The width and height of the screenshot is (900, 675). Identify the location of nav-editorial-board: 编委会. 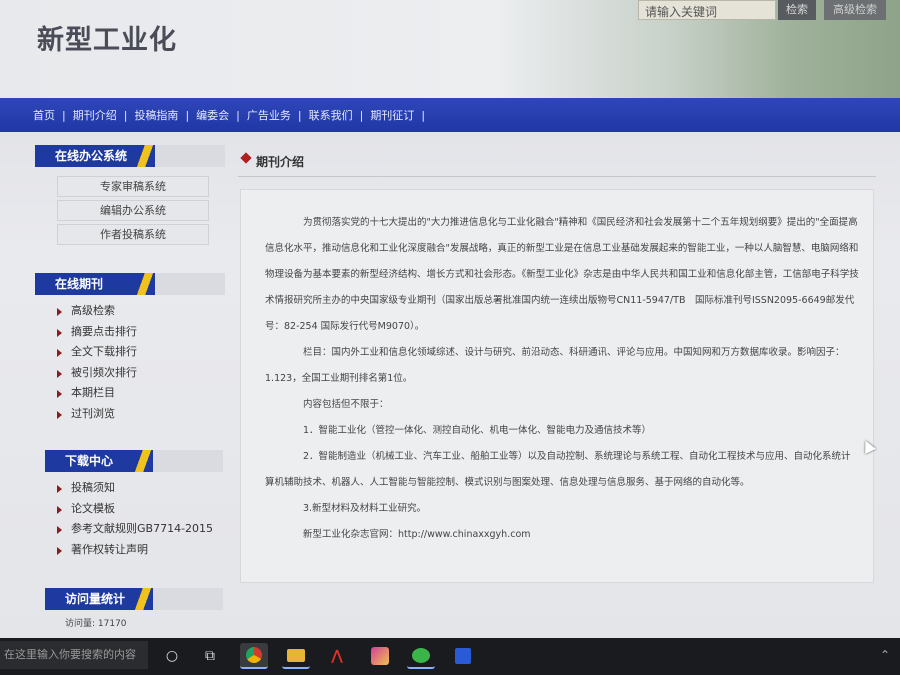
(212, 115).